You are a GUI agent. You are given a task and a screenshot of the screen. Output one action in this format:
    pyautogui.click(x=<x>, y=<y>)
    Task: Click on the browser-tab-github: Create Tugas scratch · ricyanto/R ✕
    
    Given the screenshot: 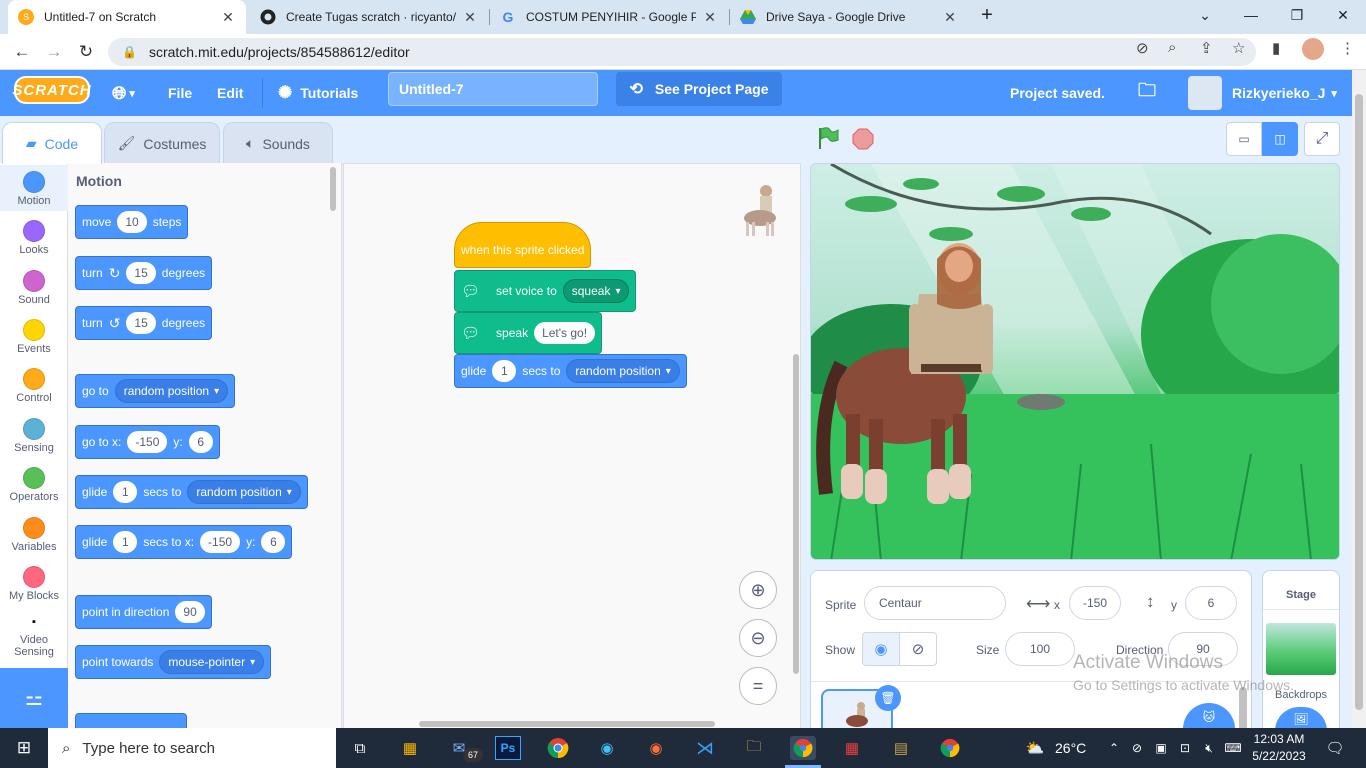 What is the action you would take?
    pyautogui.click(x=369, y=17)
    